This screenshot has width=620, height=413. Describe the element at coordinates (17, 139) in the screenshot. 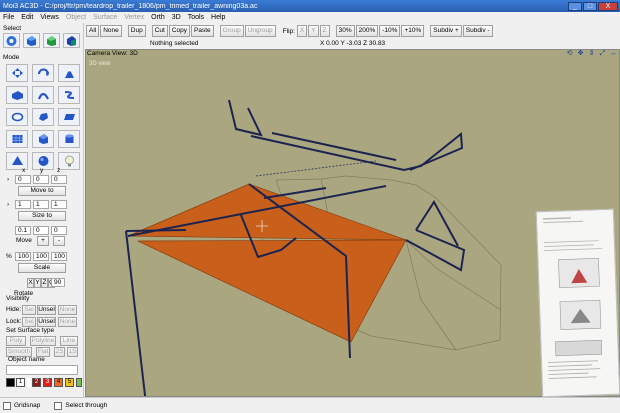

I see `mesh-tool-icon` at that location.